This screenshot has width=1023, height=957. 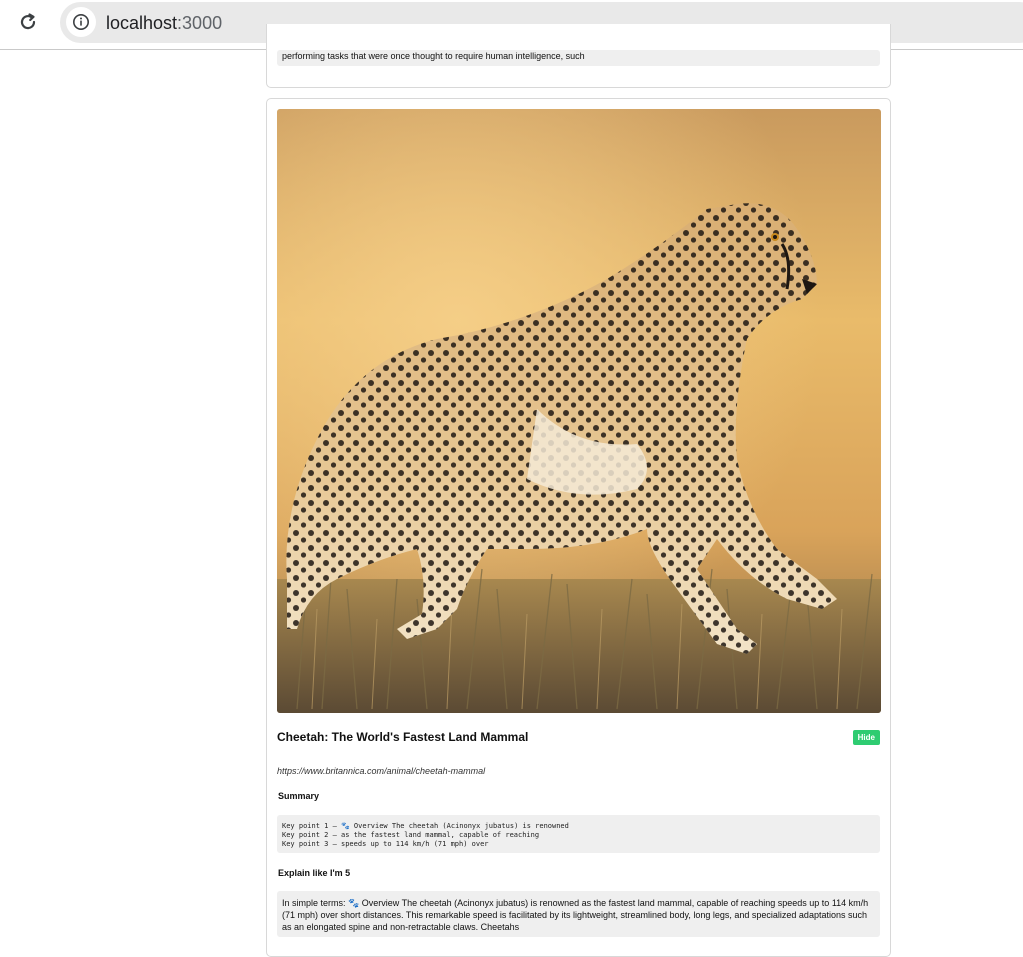 I want to click on site-info-icon, so click(x=81, y=22).